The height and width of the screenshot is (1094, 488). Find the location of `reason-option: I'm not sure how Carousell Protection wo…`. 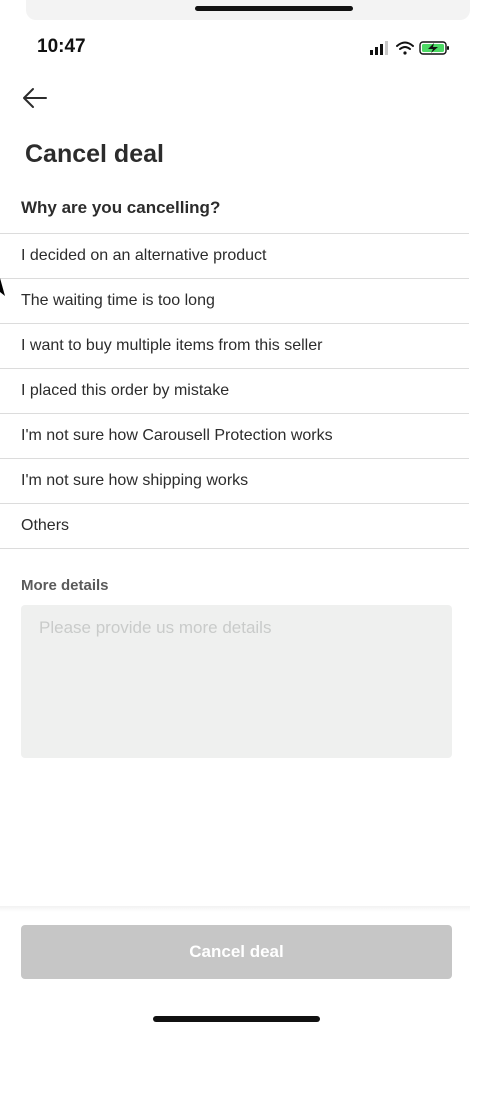

reason-option: I'm not sure how Carousell Protection wo… is located at coordinates (234, 435).